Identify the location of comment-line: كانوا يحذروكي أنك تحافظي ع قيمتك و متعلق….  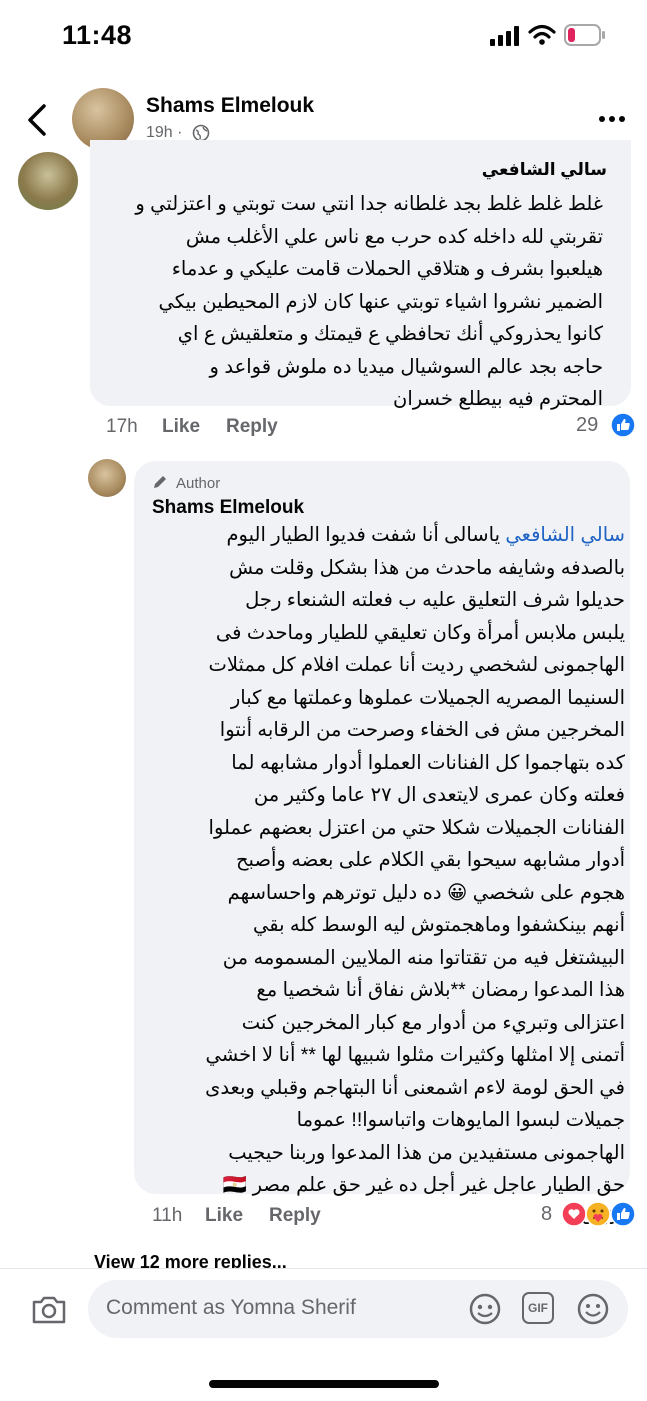
(390, 334).